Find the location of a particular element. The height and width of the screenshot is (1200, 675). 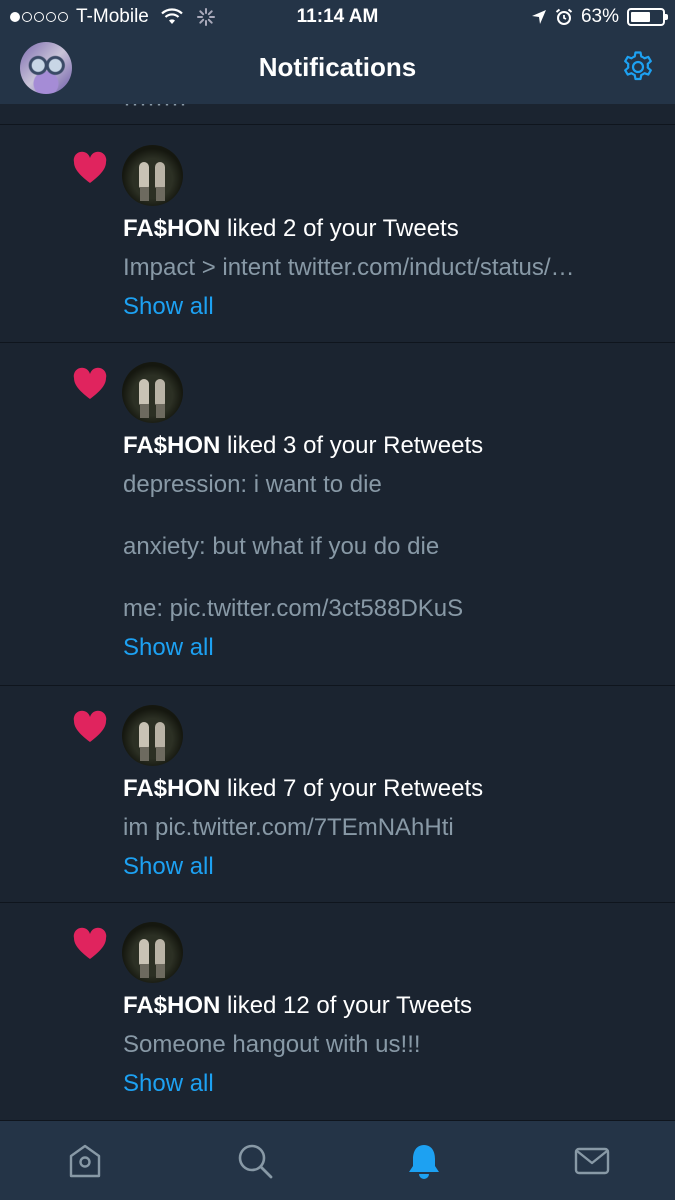

partial-notification: ········ is located at coordinates (337, 114).